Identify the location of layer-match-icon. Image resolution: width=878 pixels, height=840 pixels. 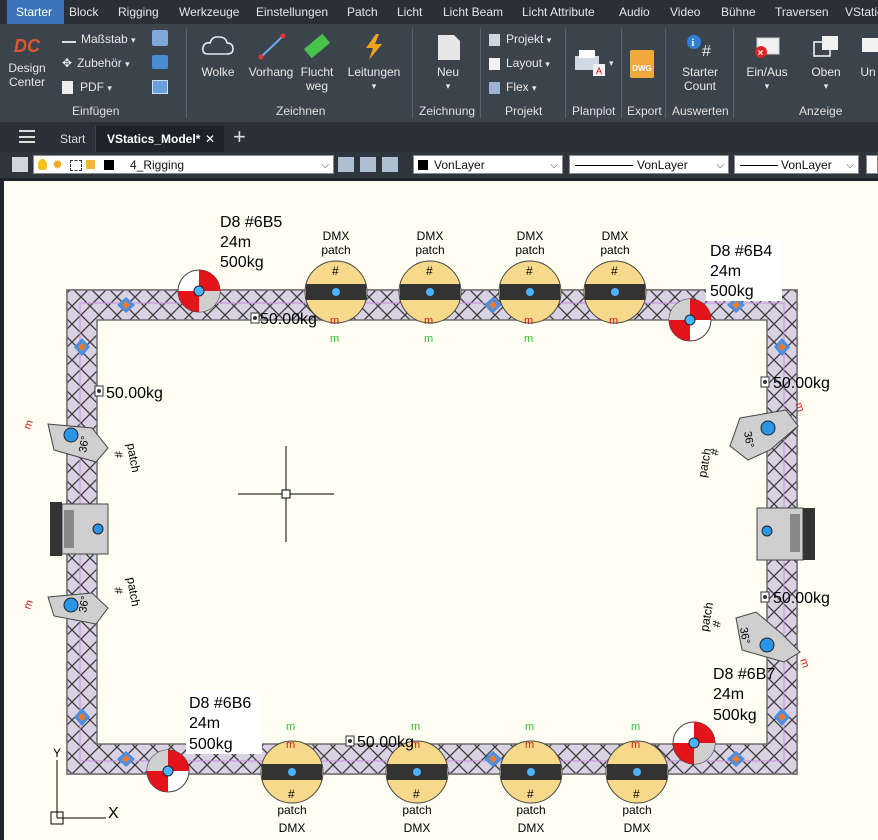
(390, 164).